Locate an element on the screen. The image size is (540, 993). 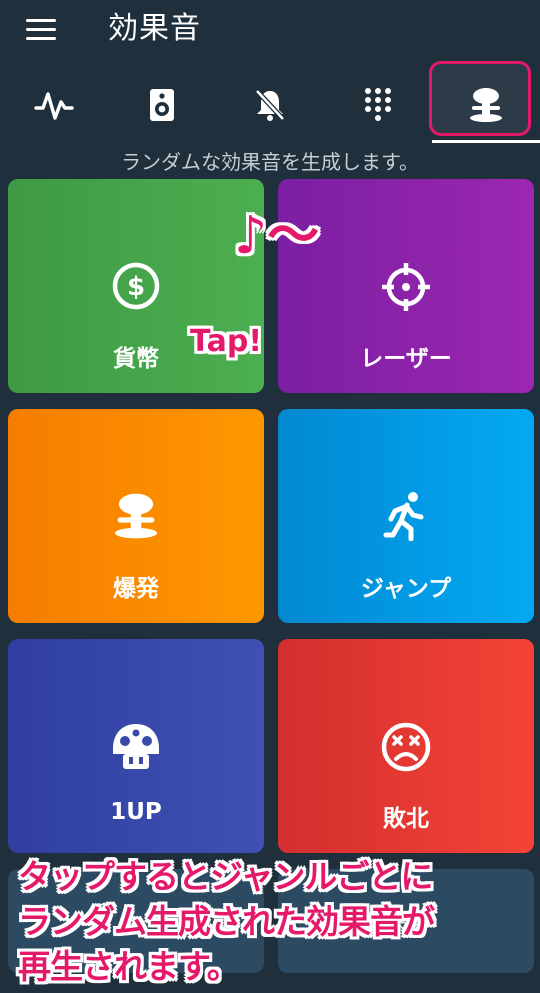
tab-mute is located at coordinates (270, 105).